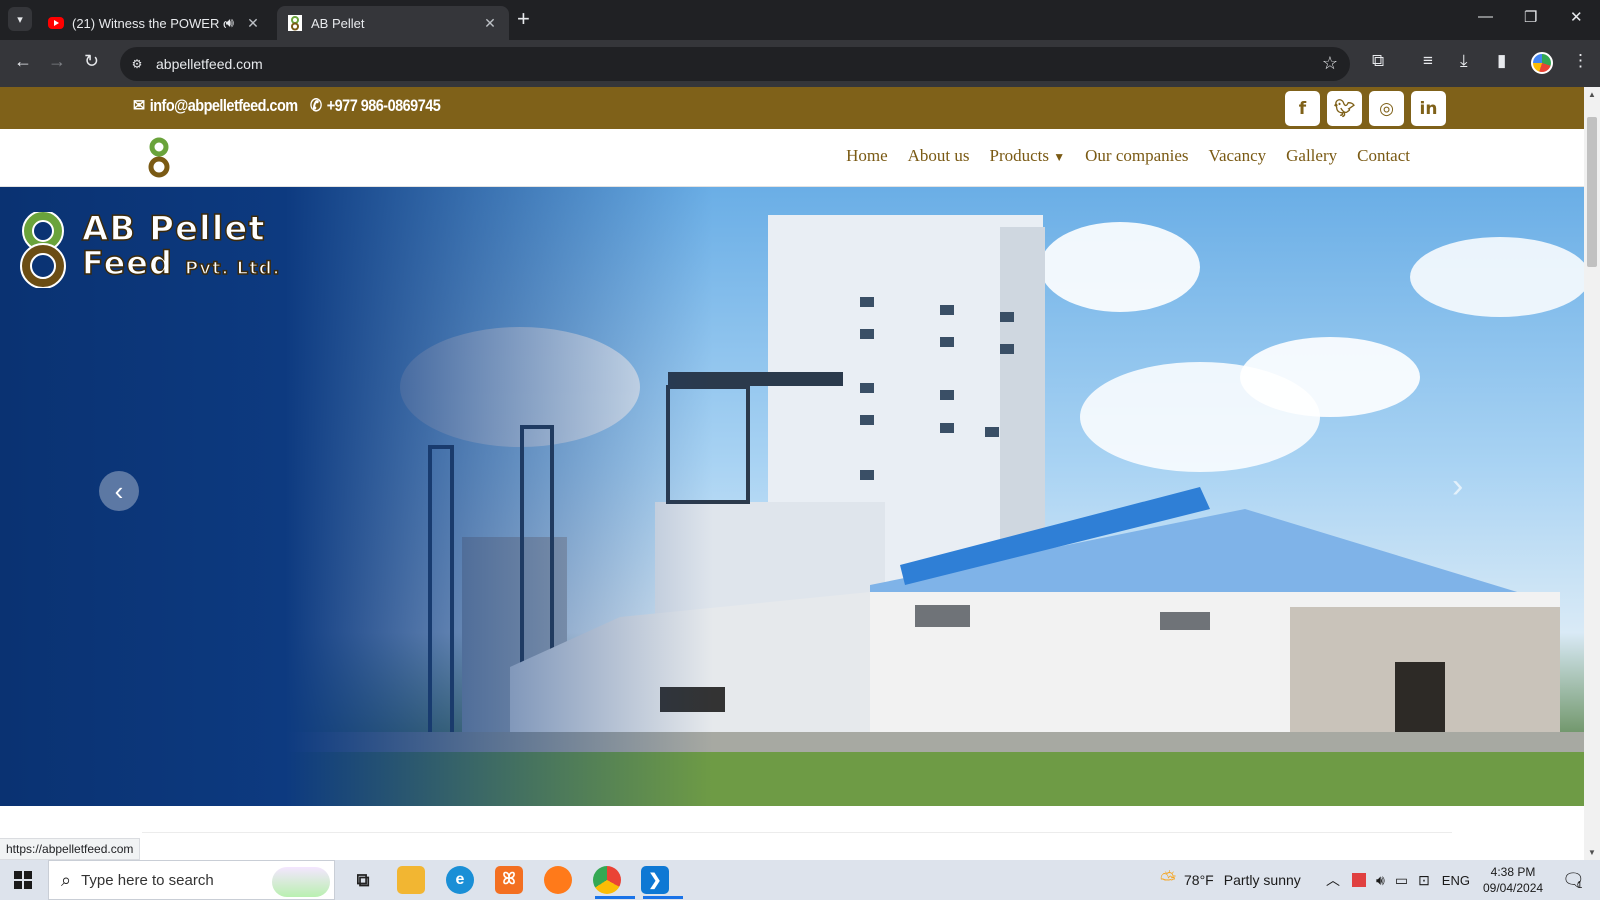 This screenshot has width=1600, height=900. I want to click on forward-arrow-icon: →, so click(57, 61).